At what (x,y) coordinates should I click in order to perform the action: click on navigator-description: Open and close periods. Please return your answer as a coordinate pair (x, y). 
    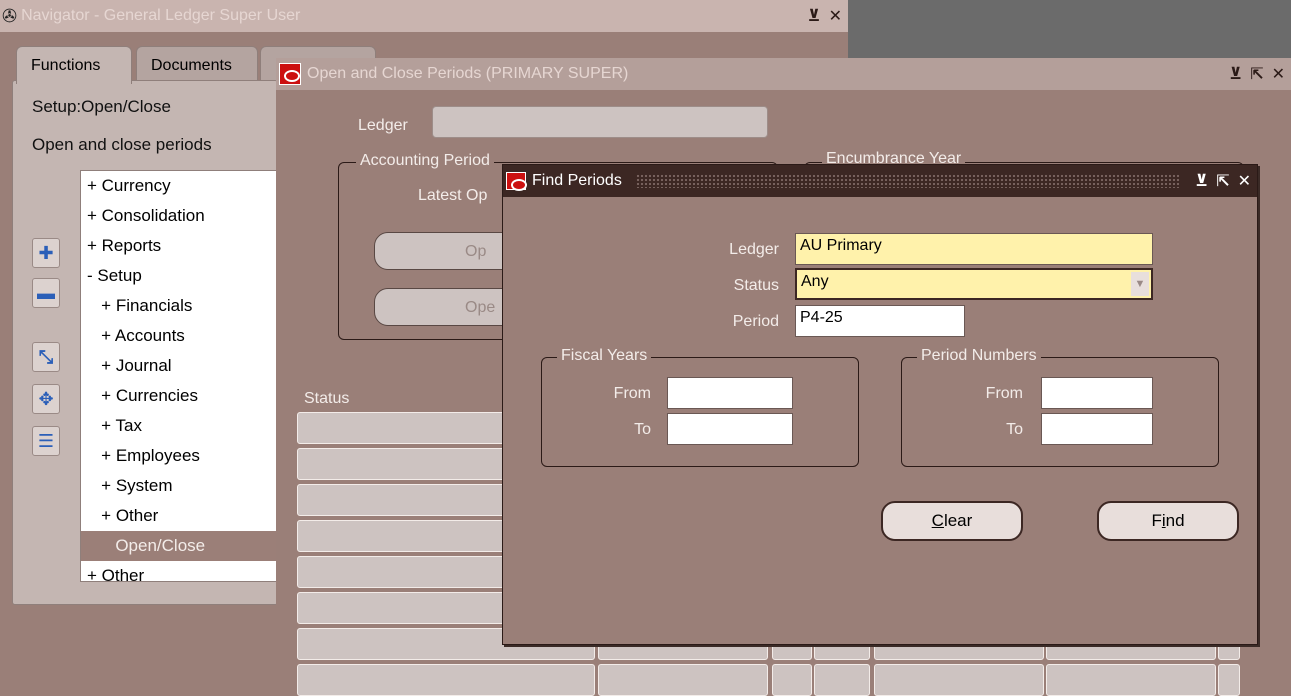
    Looking at the image, I should click on (122, 144).